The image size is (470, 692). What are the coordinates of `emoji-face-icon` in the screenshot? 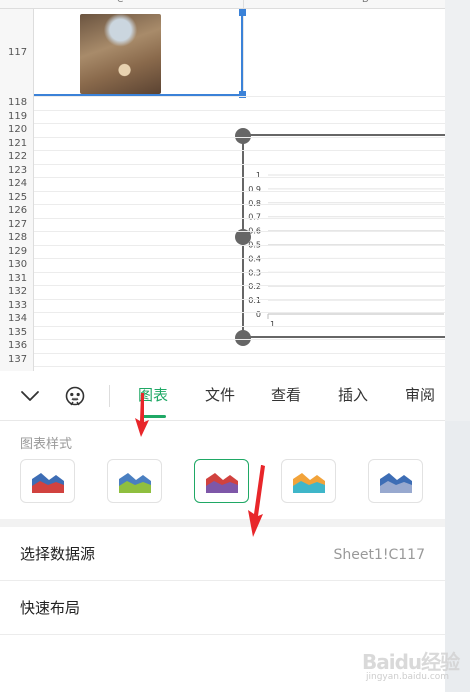 It's located at (75, 396).